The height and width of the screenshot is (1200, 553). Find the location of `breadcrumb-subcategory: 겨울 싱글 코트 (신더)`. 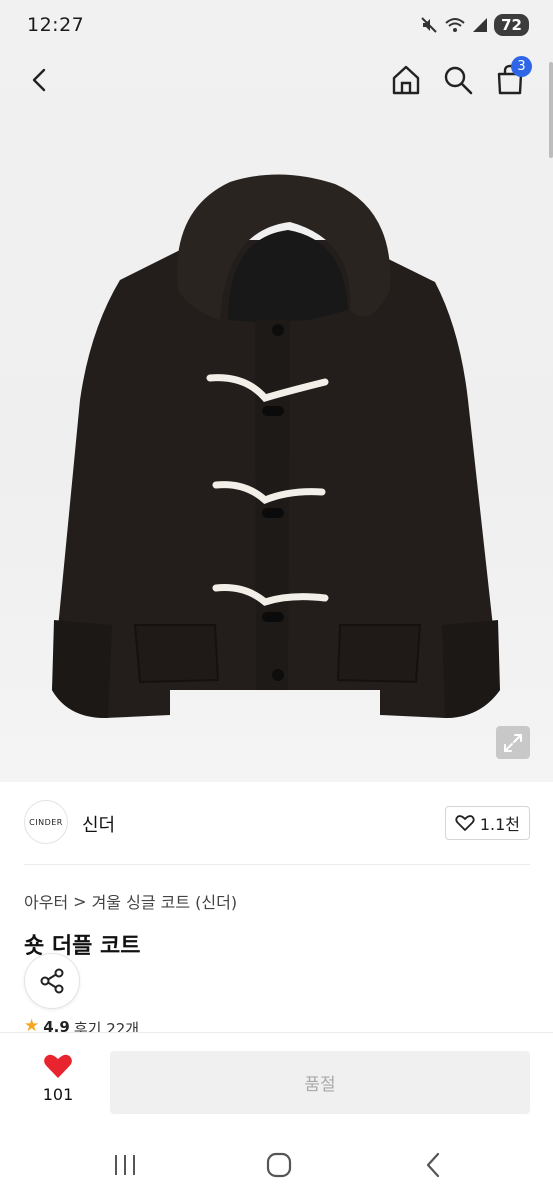

breadcrumb-subcategory: 겨울 싱글 코트 (신더) is located at coordinates (165, 901).